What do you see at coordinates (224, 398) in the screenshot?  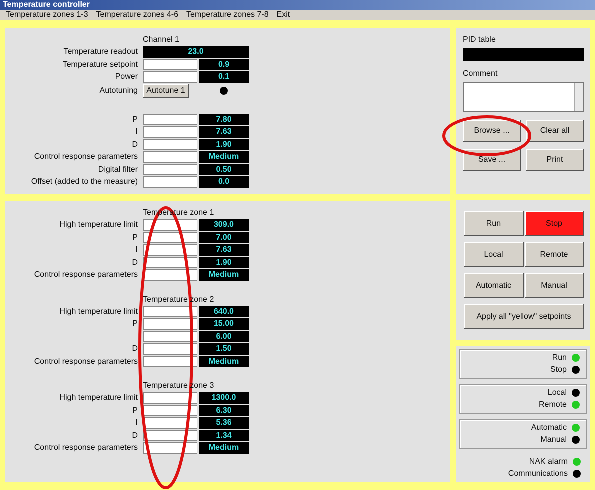 I see `value-display: 1300.0` at bounding box center [224, 398].